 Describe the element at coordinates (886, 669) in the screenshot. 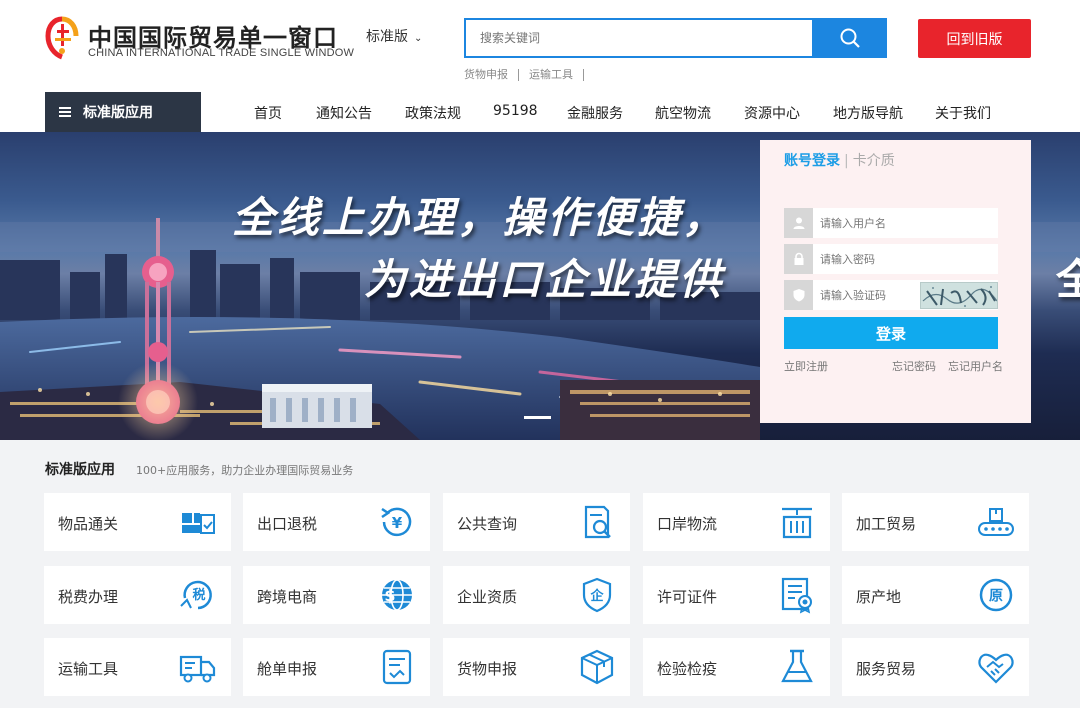

I see `app-card-label: 服务贸易` at that location.